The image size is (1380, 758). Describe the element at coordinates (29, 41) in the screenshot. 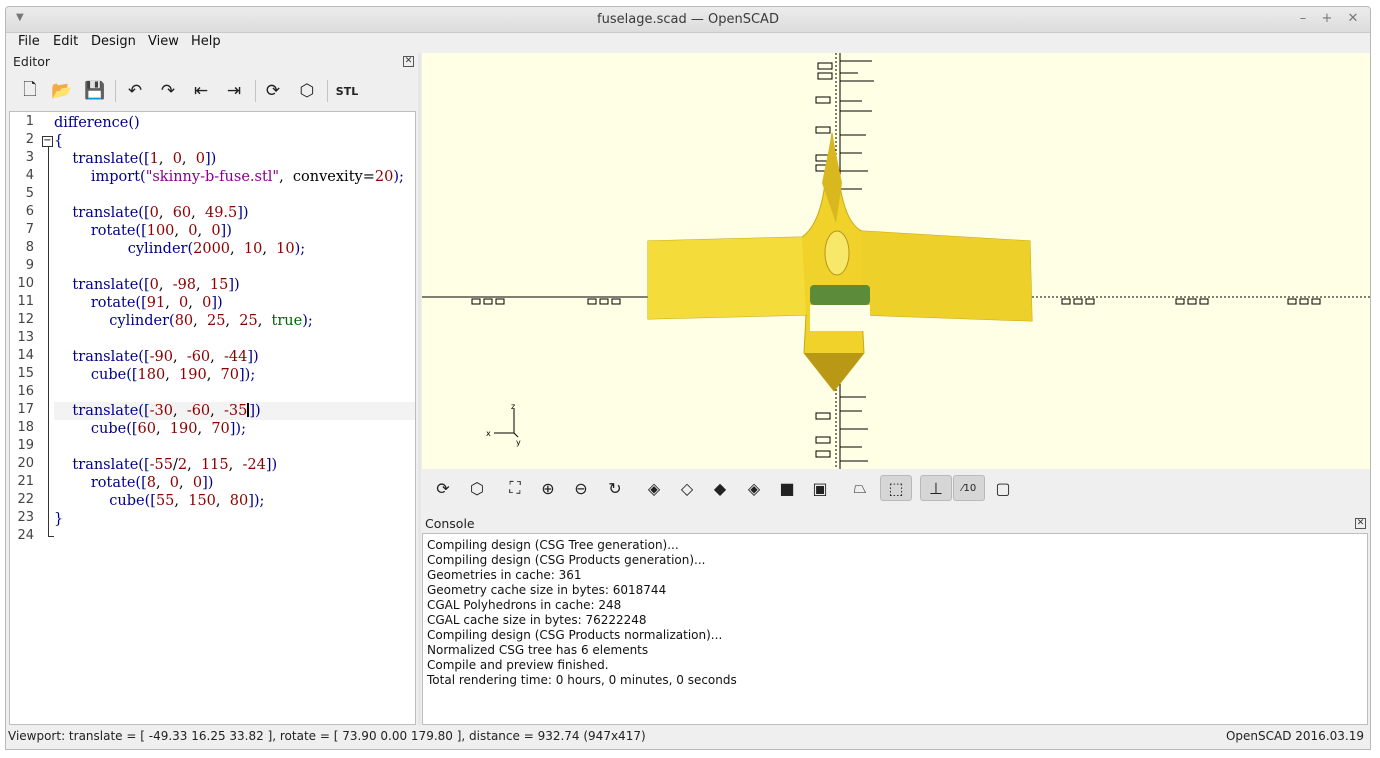

I see `menu-file: File` at that location.